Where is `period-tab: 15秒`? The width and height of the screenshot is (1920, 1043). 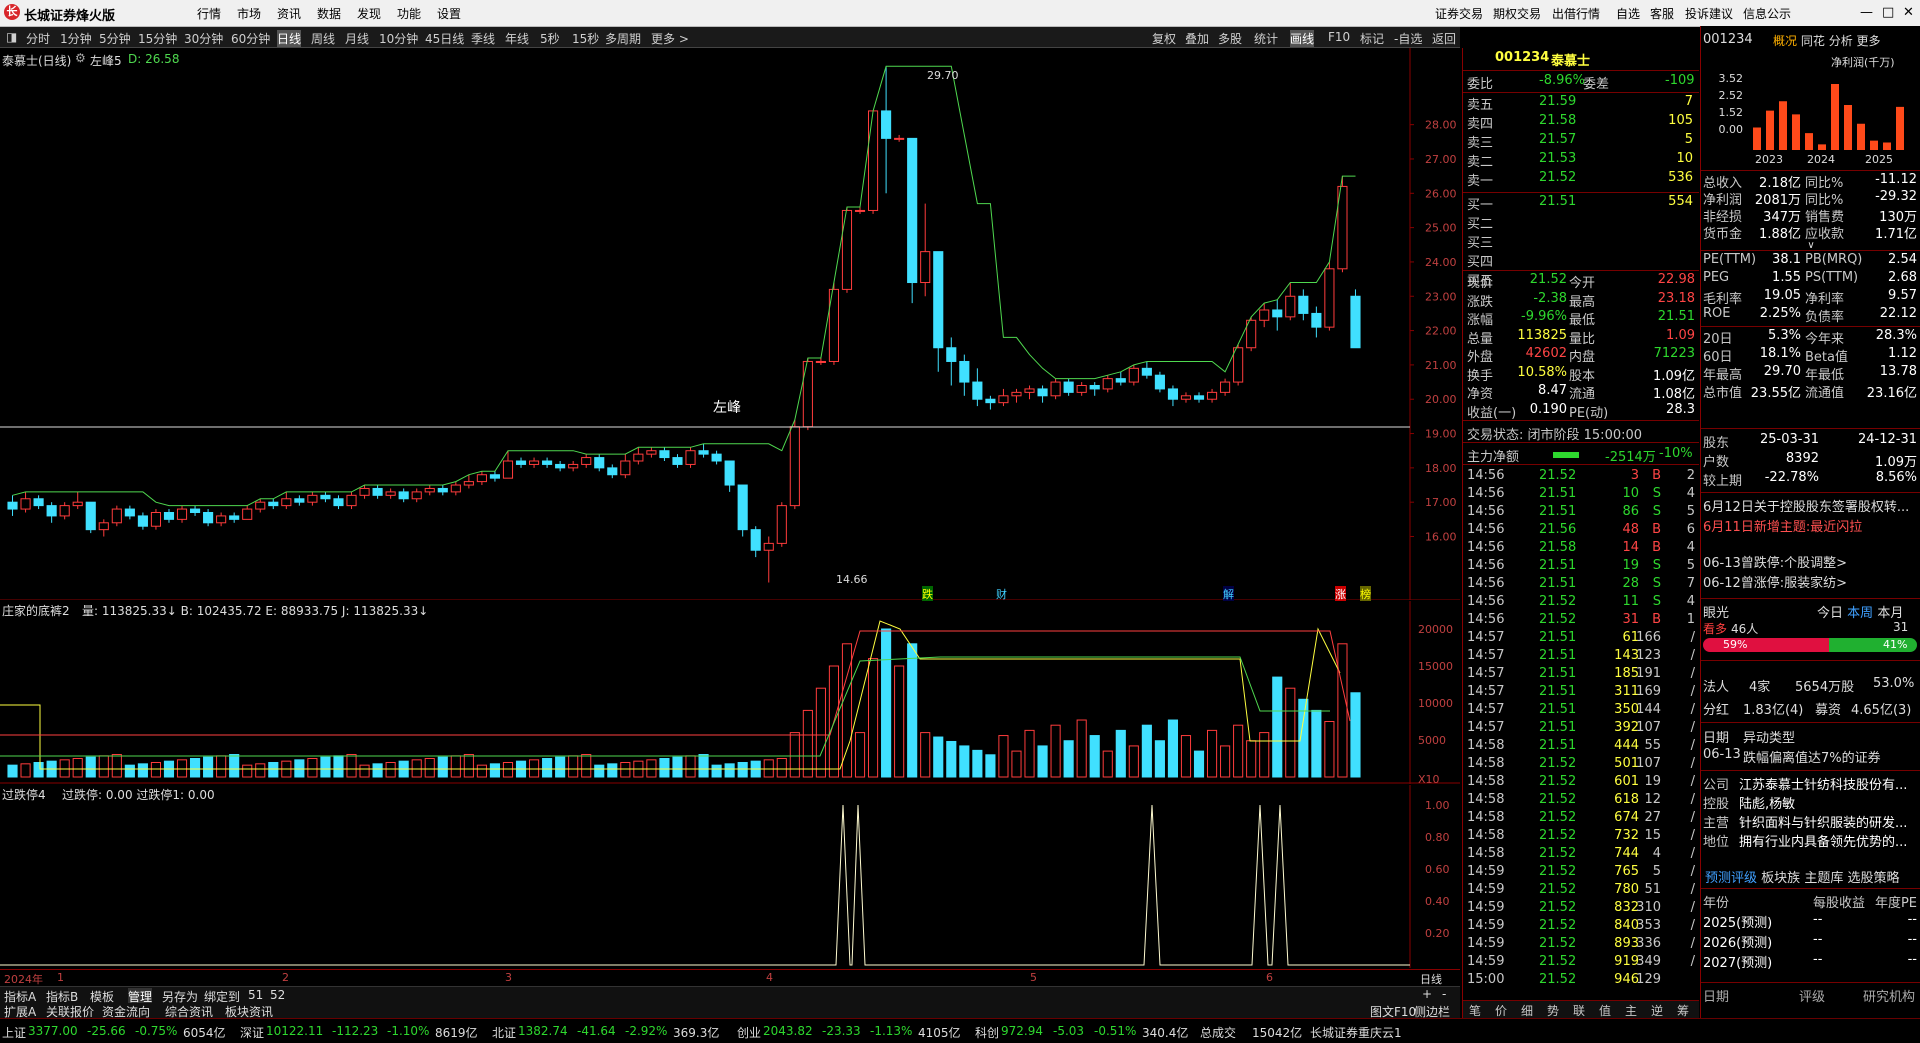 period-tab: 15秒 is located at coordinates (585, 38).